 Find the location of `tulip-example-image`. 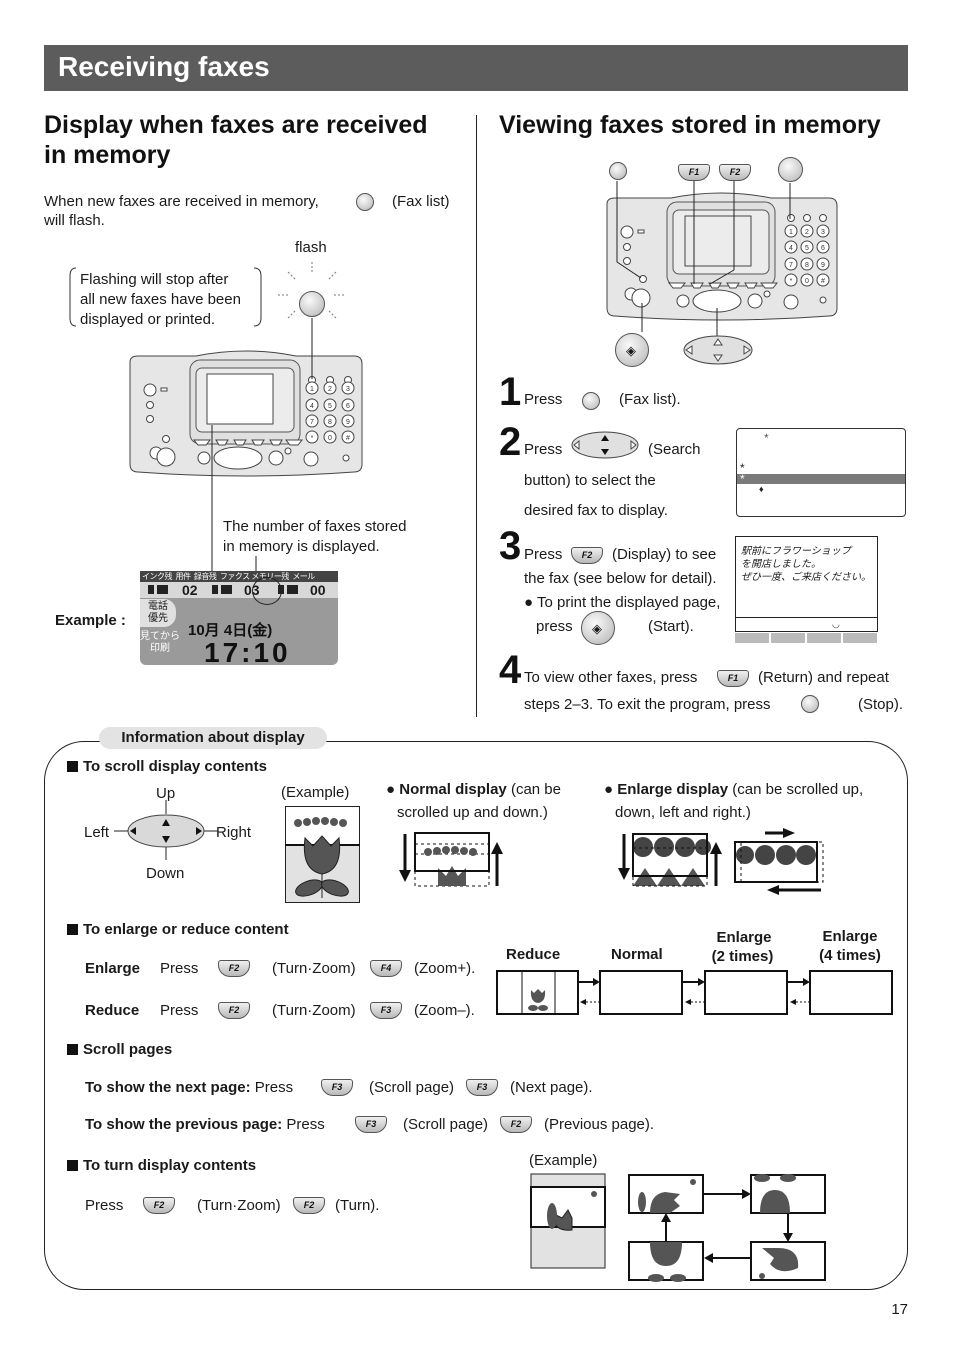

tulip-example-image is located at coordinates (322, 854).